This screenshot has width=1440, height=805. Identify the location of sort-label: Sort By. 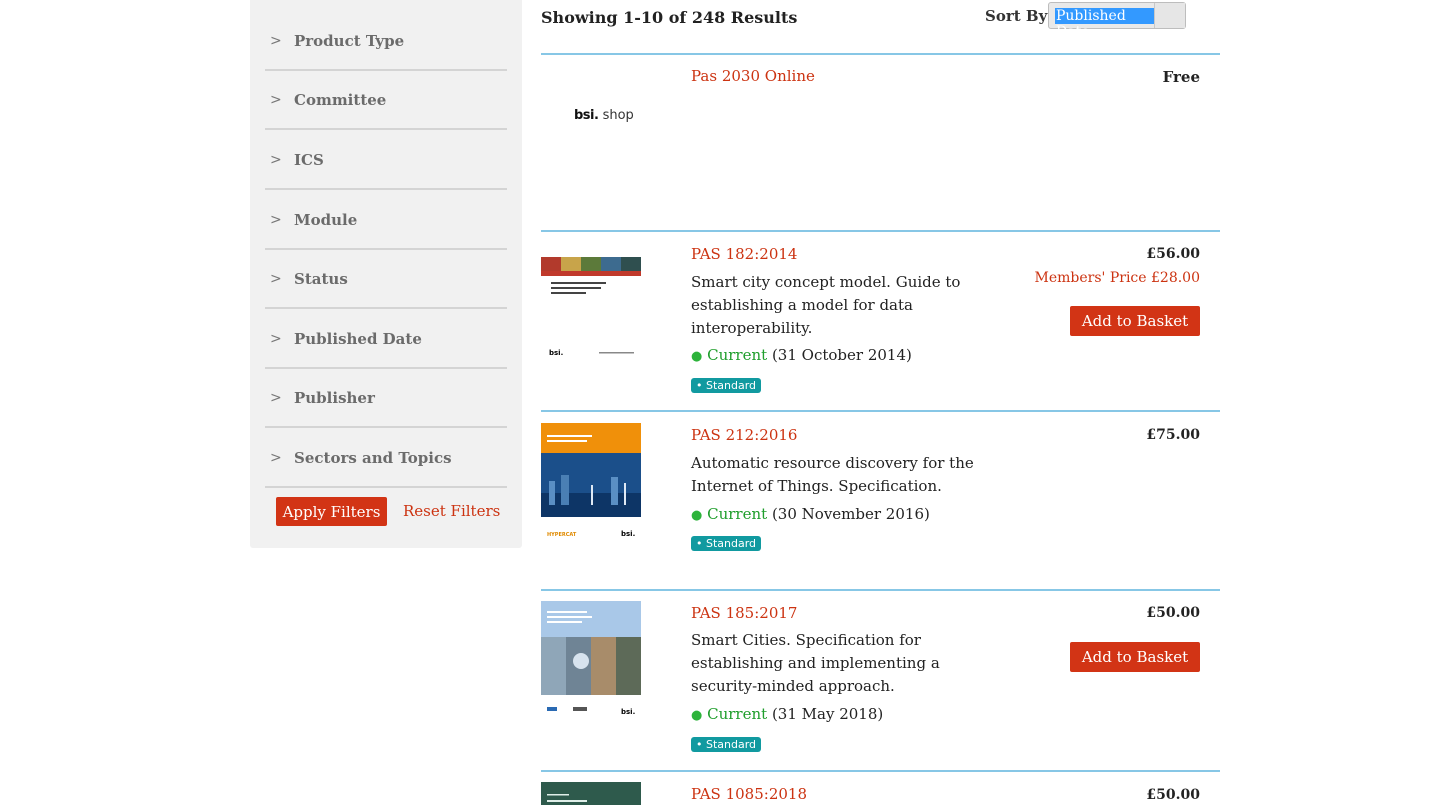
(1016, 16).